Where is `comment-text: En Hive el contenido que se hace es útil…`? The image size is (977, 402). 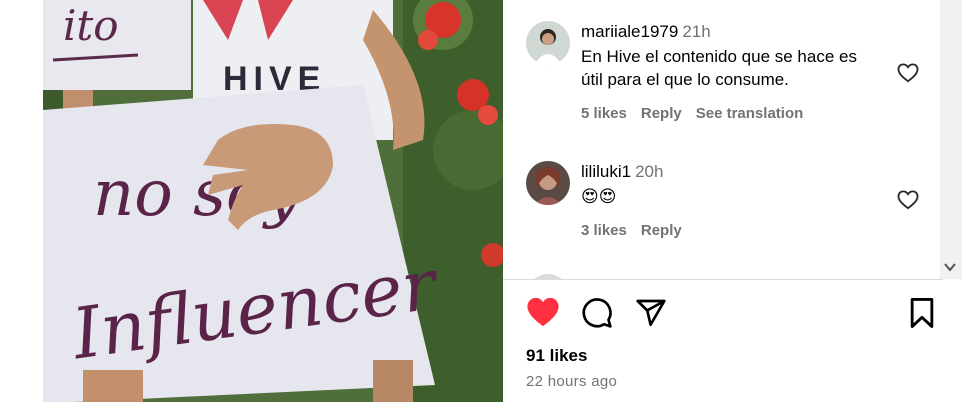 comment-text: En Hive el contenido que se hace es útil… is located at coordinates (719, 68).